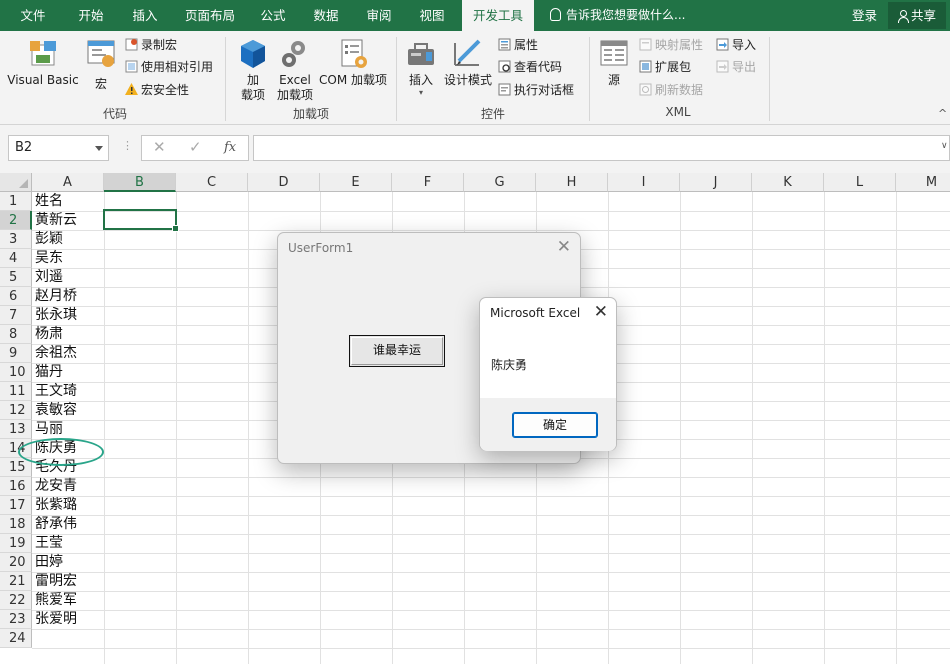  I want to click on cancel-icon: ✕, so click(159, 147).